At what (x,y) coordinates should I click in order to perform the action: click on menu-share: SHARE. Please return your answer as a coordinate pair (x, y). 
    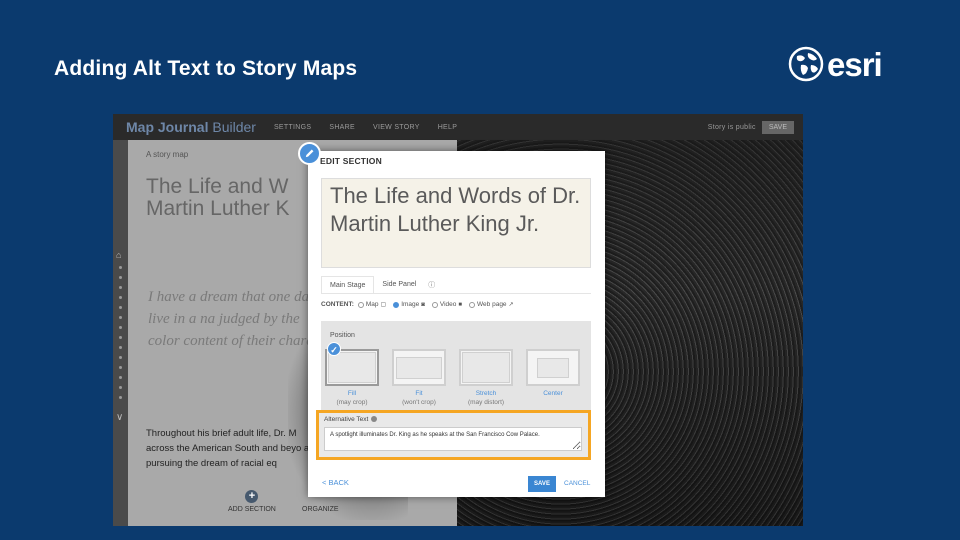
    Looking at the image, I should click on (342, 127).